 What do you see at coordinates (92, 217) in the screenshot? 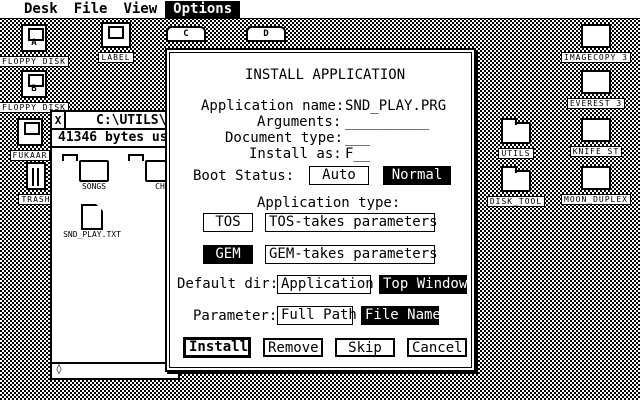
I see `document-icon` at bounding box center [92, 217].